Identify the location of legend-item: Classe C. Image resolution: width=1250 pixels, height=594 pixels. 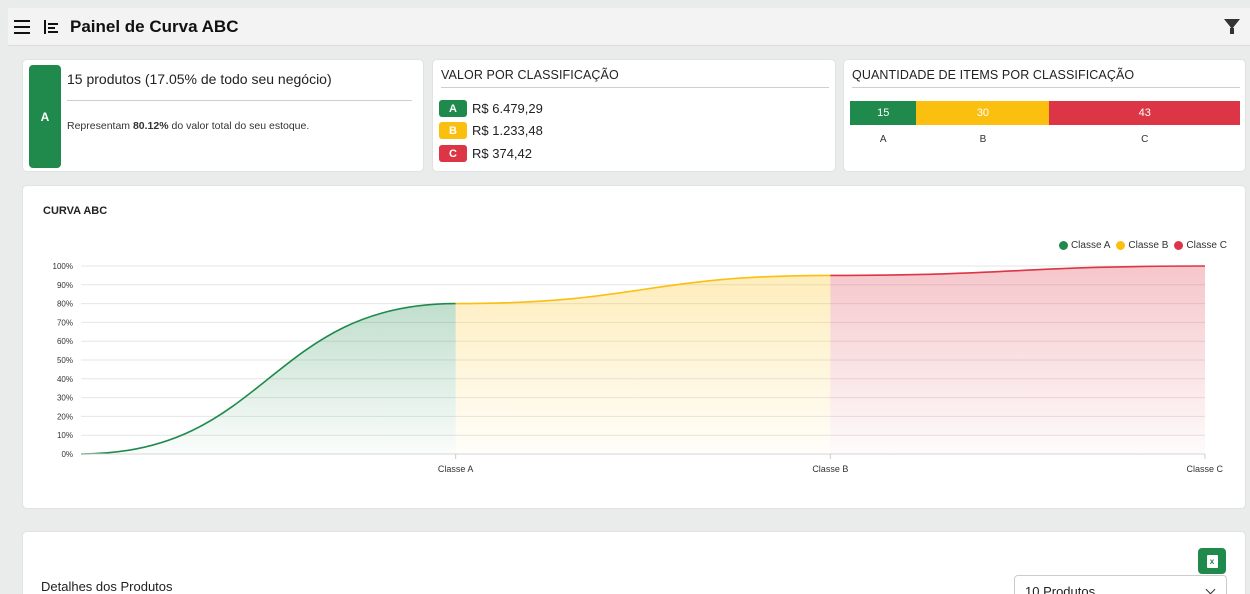
(1200, 245).